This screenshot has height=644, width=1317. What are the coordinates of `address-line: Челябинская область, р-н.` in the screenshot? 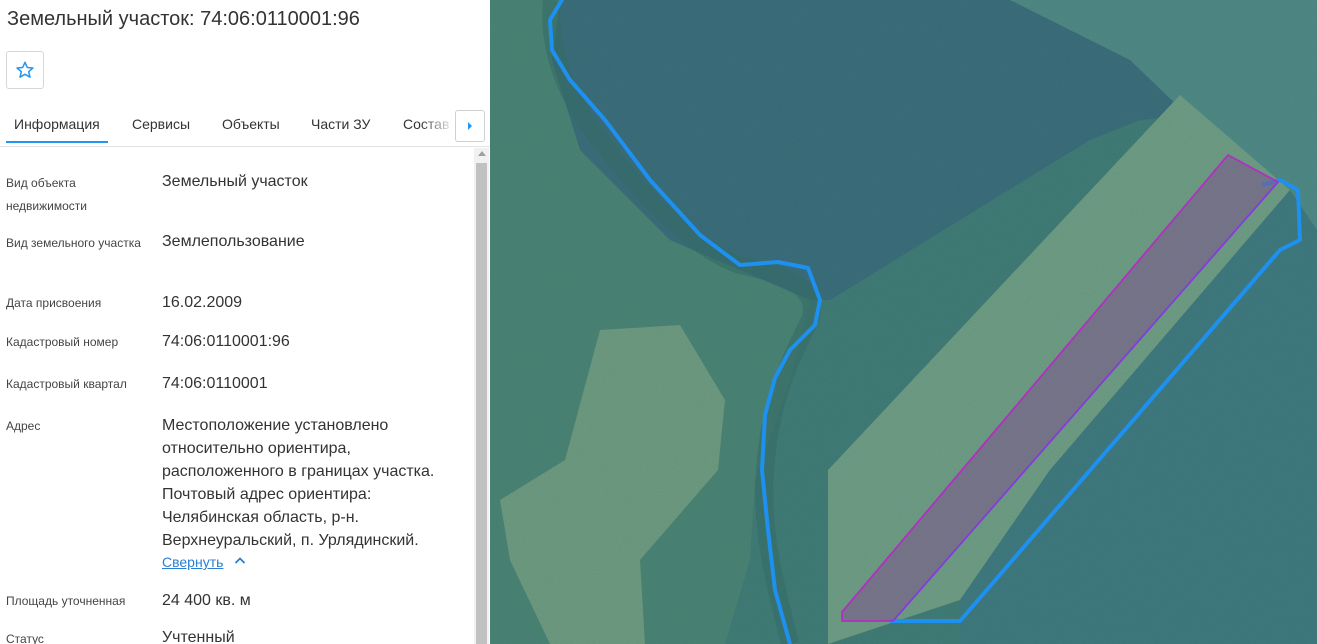 It's located at (260, 517).